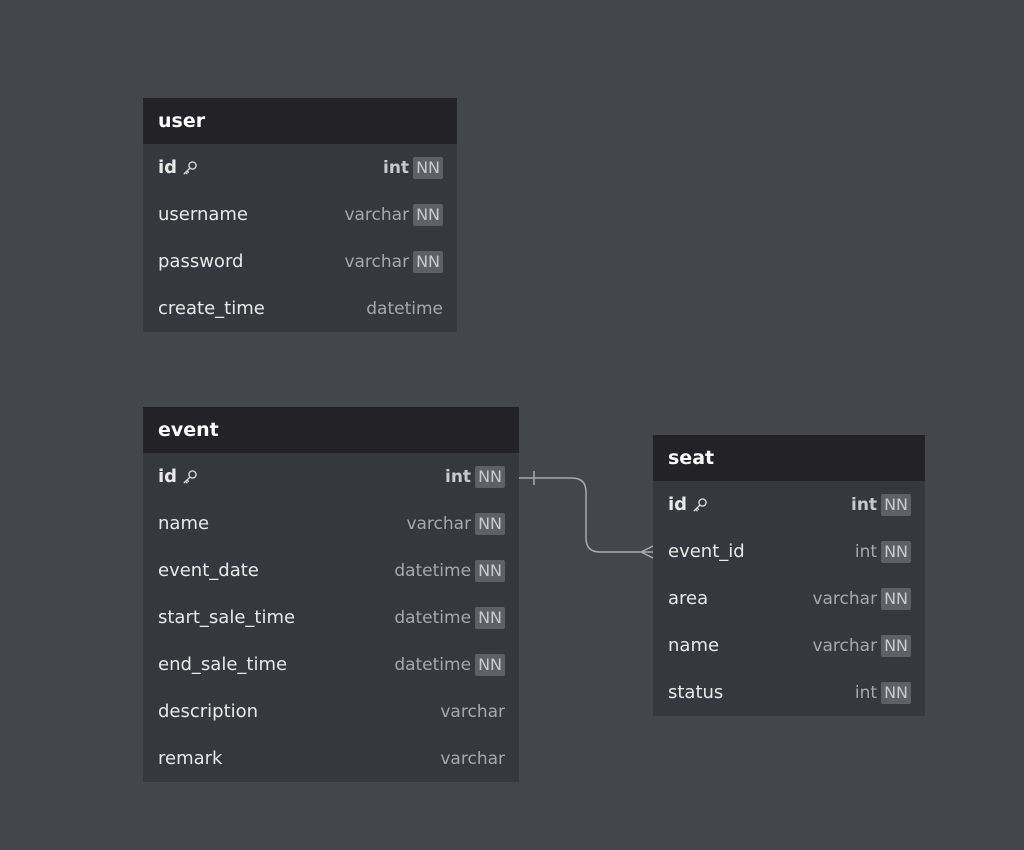  I want to click on column-name: start_sale_time, so click(227, 617).